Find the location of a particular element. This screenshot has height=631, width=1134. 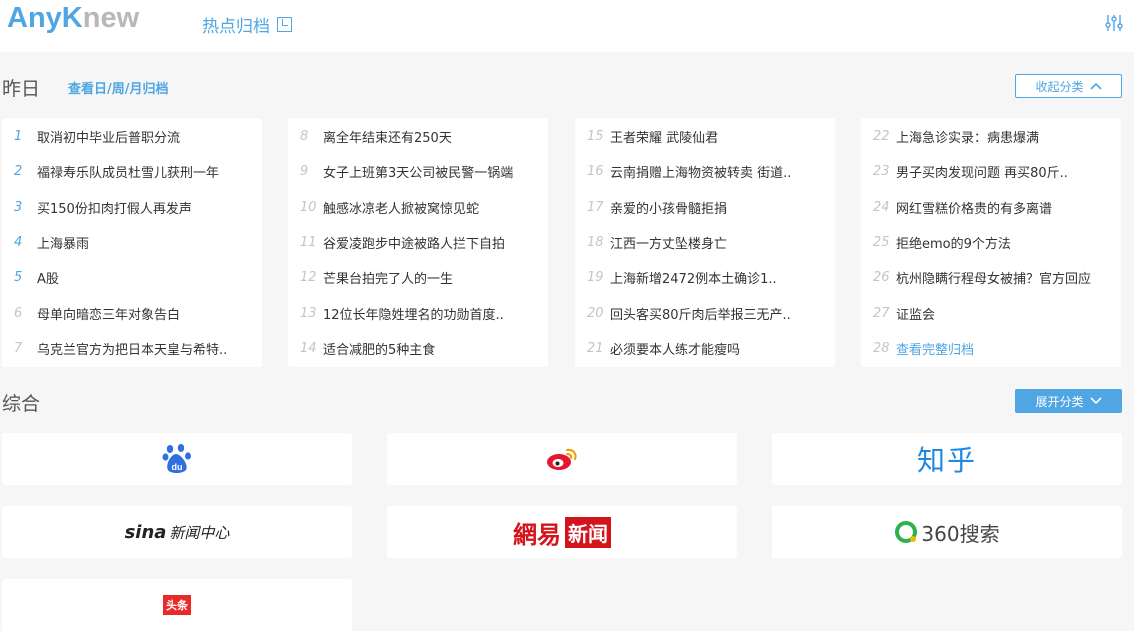

rank-number: 22 is located at coordinates (881, 137).